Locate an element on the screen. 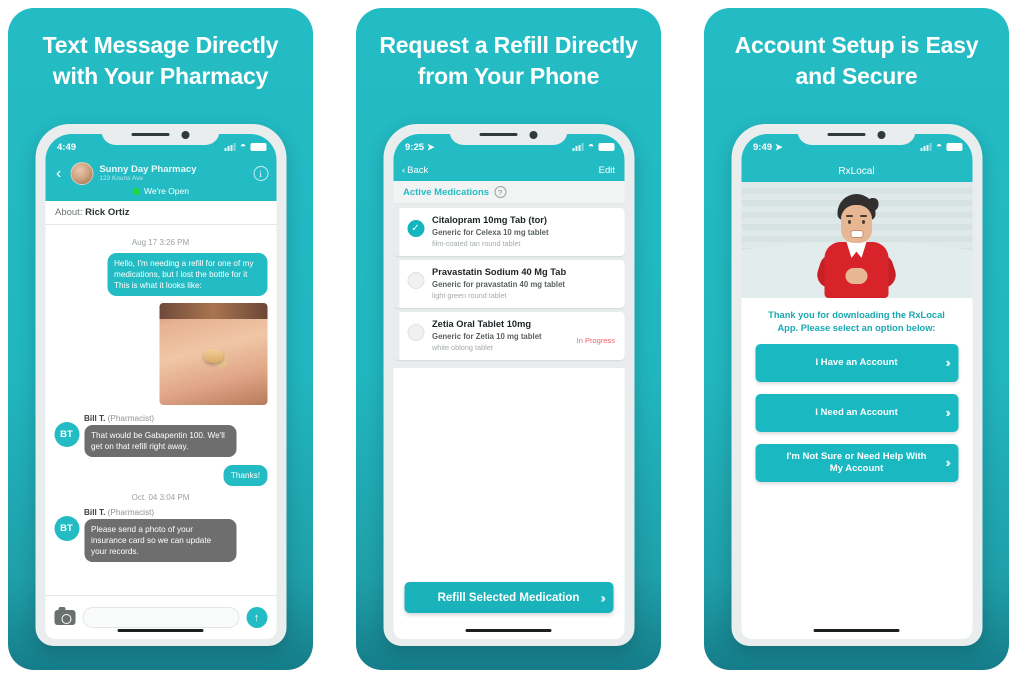 The width and height of the screenshot is (1027, 678). back-button: ‹ Back is located at coordinates (415, 170).